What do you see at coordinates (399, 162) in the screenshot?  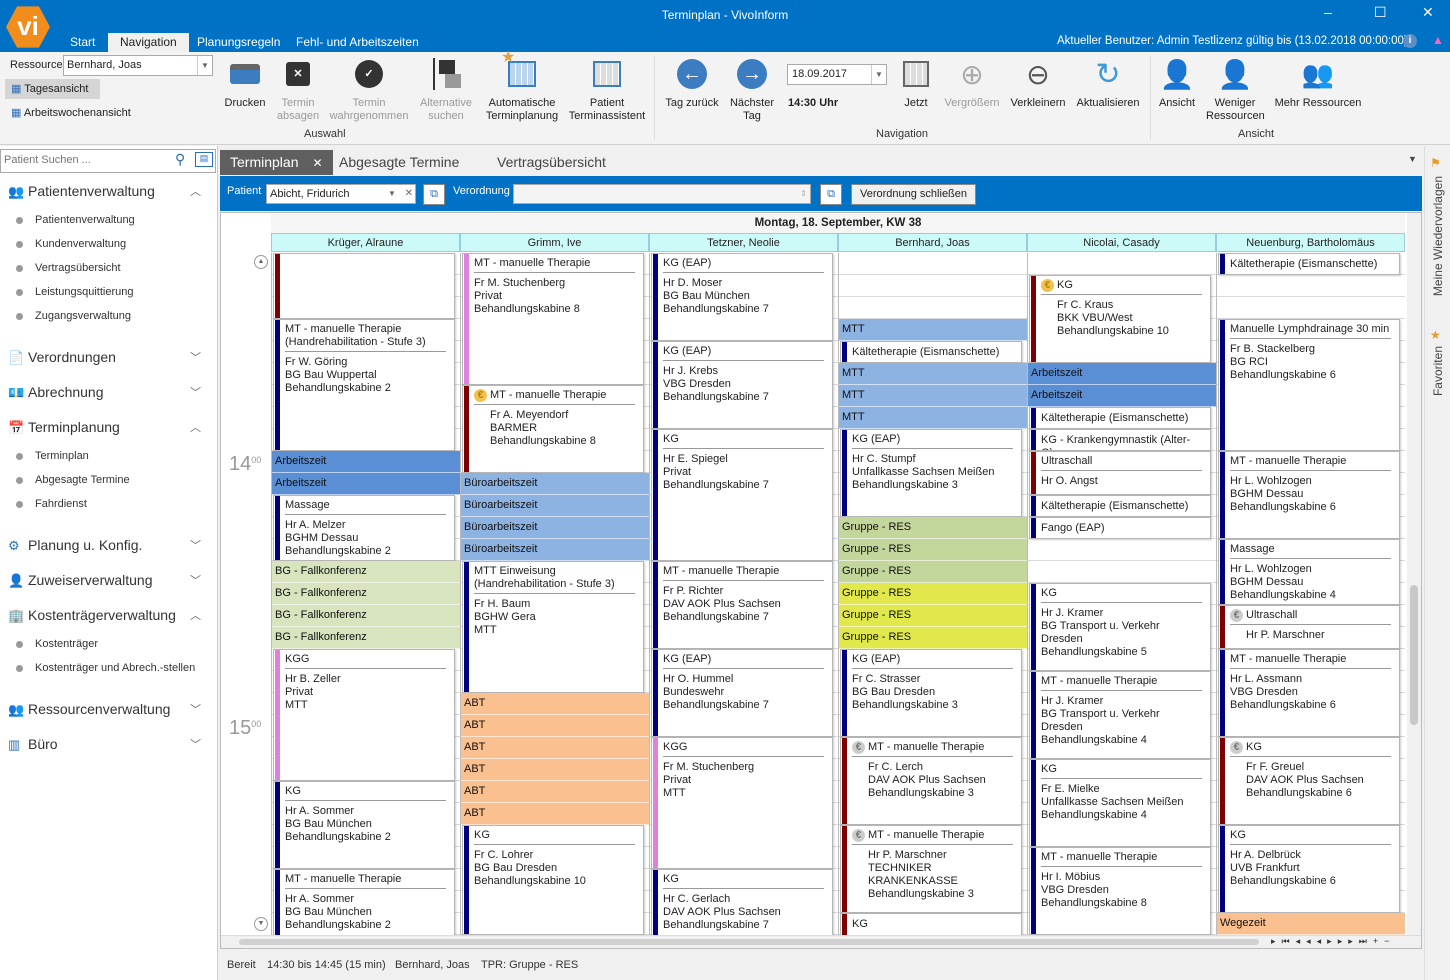 I see `tab-abgesagte-termine: Abgesagte Termine` at bounding box center [399, 162].